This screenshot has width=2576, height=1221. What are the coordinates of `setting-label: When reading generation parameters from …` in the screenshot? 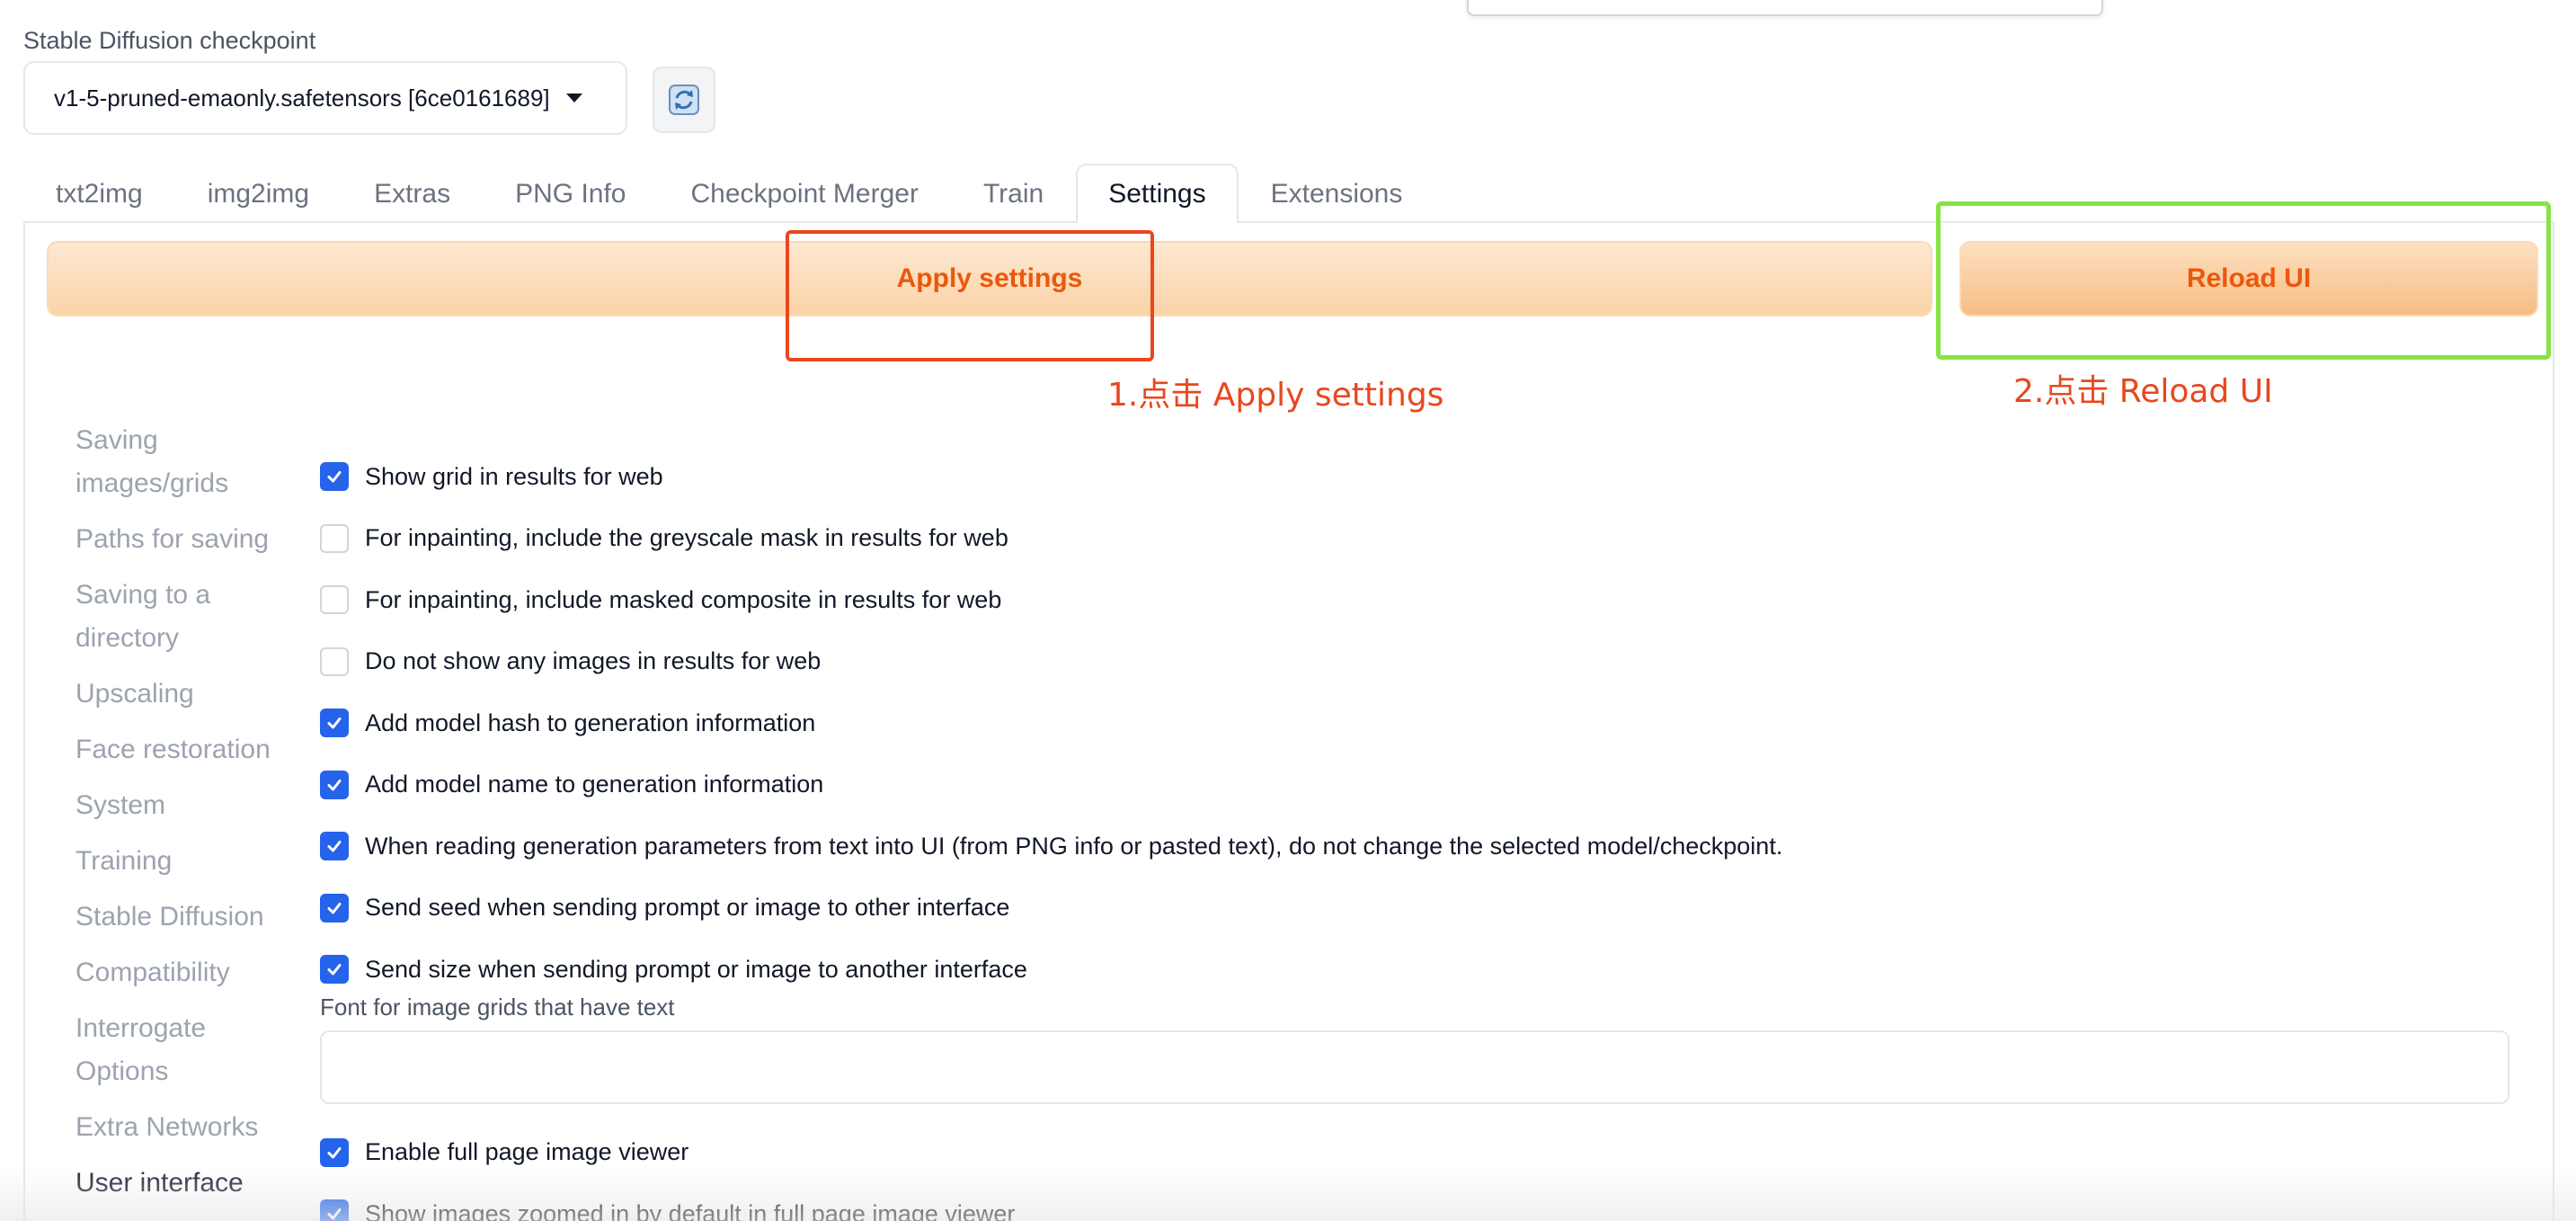 It's located at (1074, 846).